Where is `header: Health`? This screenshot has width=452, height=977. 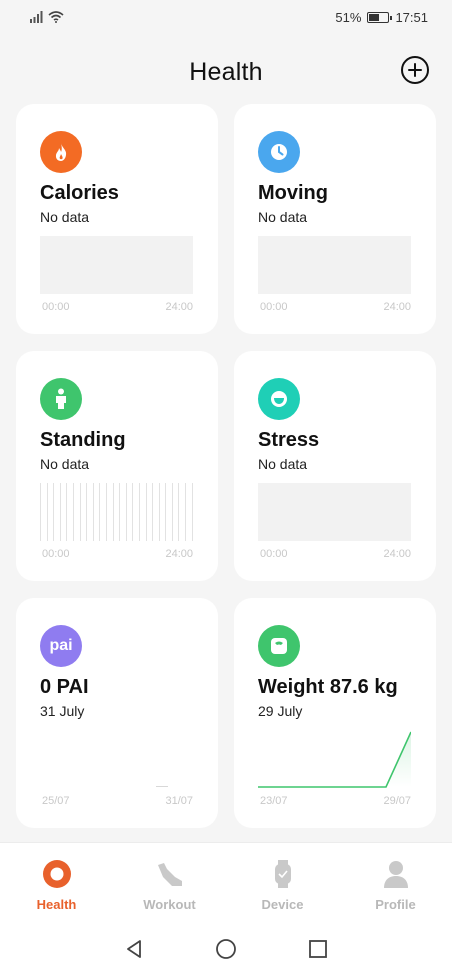 header: Health is located at coordinates (226, 72).